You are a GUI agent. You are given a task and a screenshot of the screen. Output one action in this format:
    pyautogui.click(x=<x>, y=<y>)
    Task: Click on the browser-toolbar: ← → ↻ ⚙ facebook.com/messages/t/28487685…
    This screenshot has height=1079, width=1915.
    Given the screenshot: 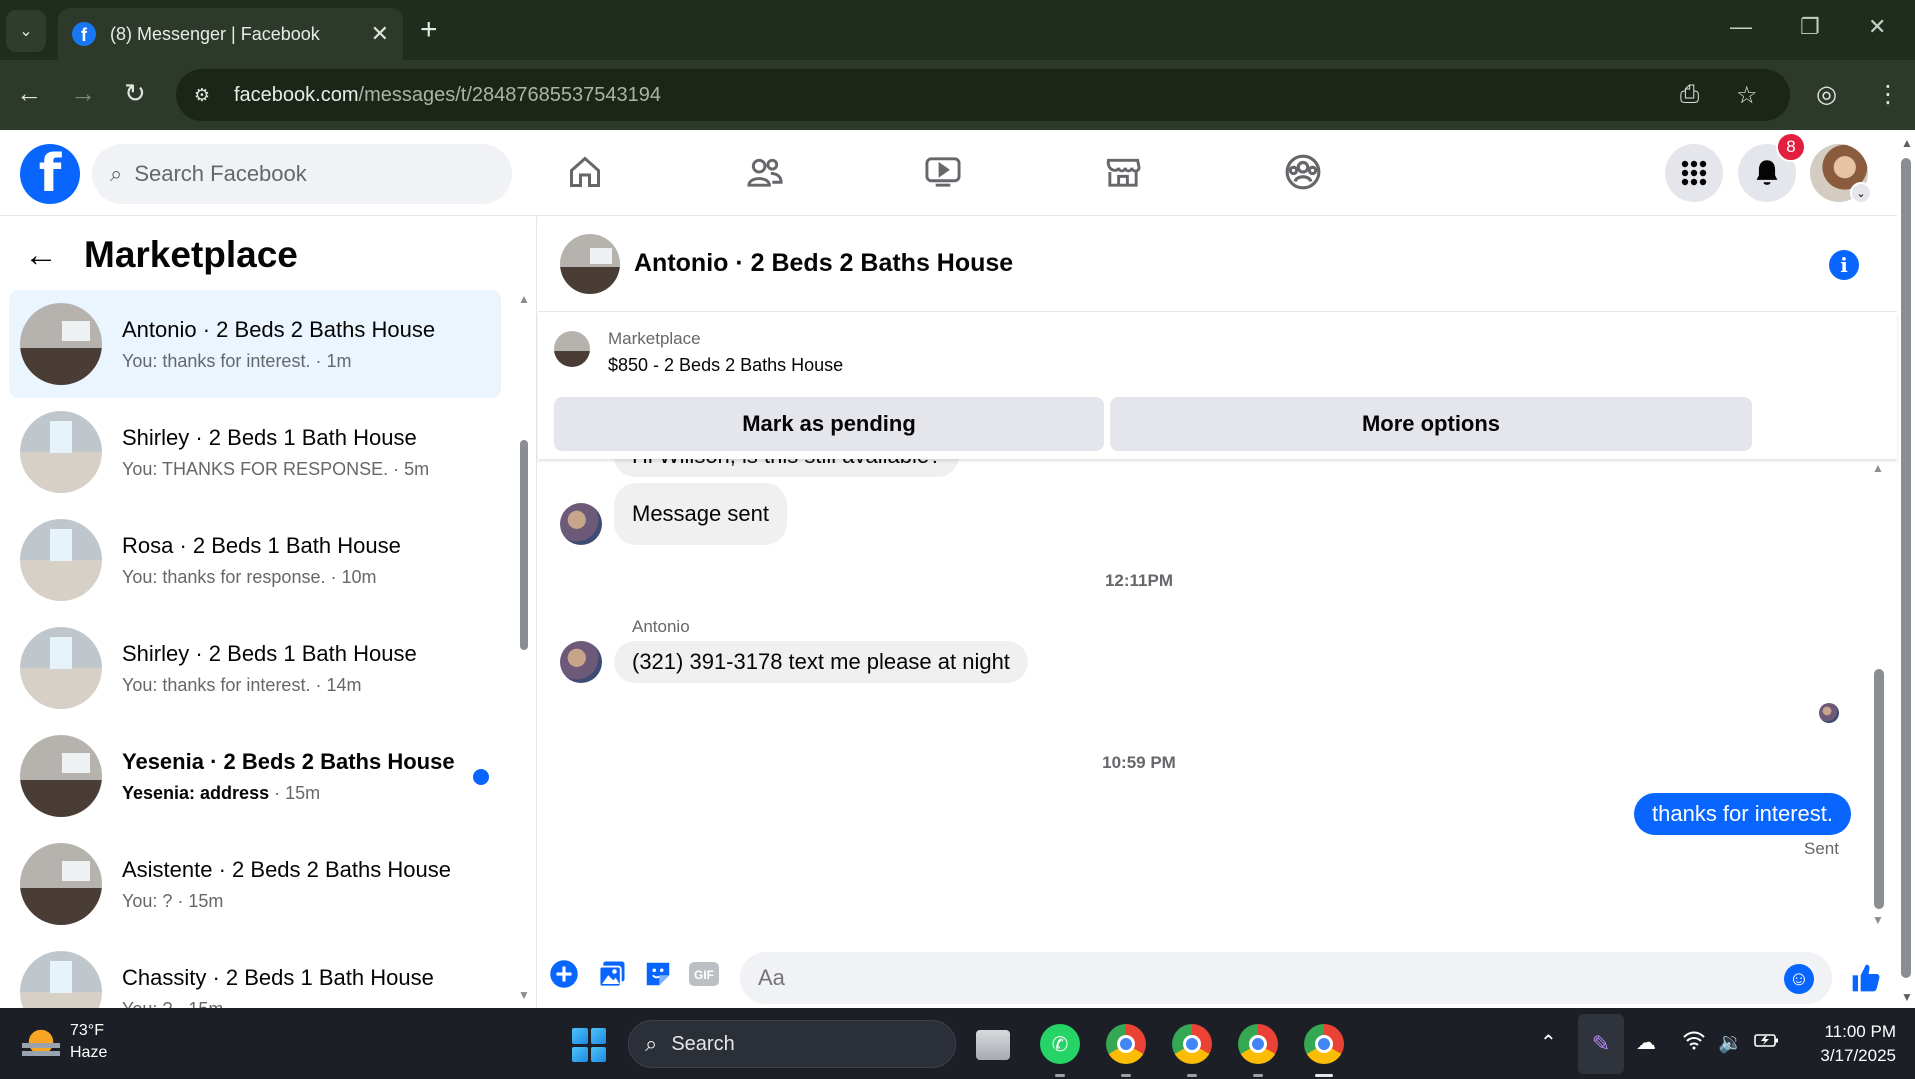 What is the action you would take?
    pyautogui.click(x=957, y=95)
    